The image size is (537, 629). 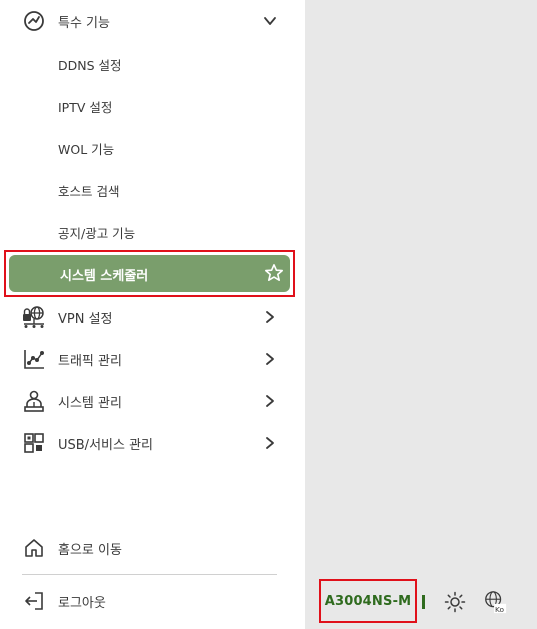 I want to click on usb-service-icon, so click(x=34, y=443).